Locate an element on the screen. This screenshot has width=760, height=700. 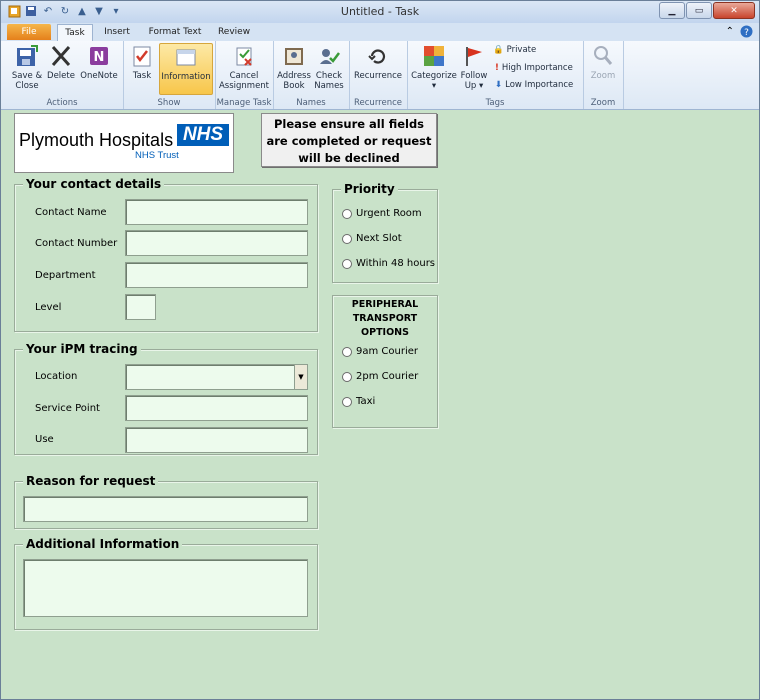
additional-info-section: Additional Information is located at coordinates (166, 583).